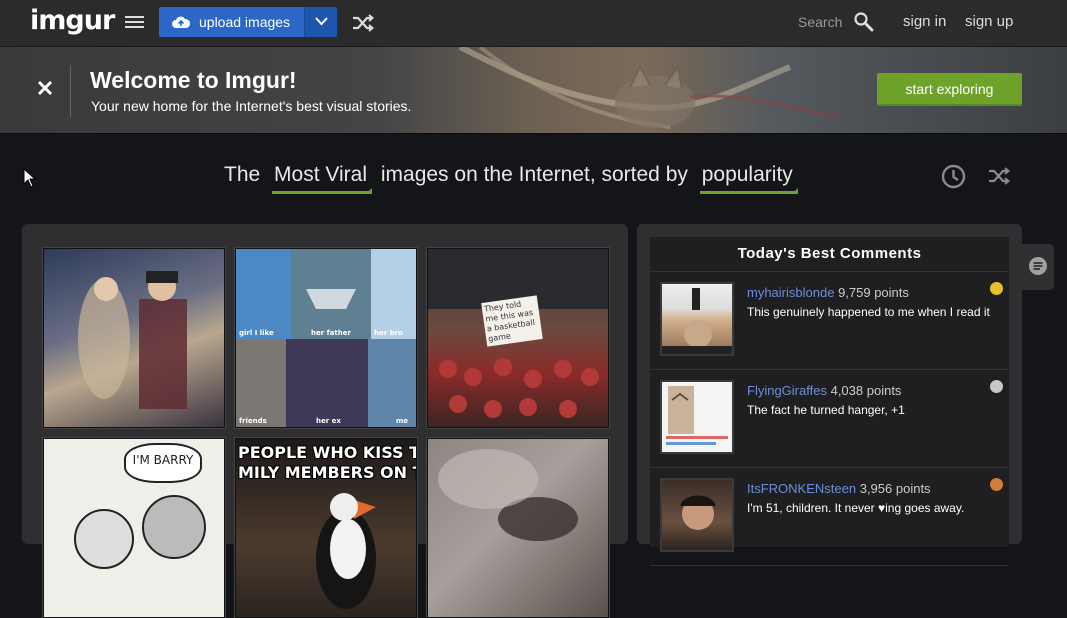  I want to click on upload-options-dropdown, so click(320, 22).